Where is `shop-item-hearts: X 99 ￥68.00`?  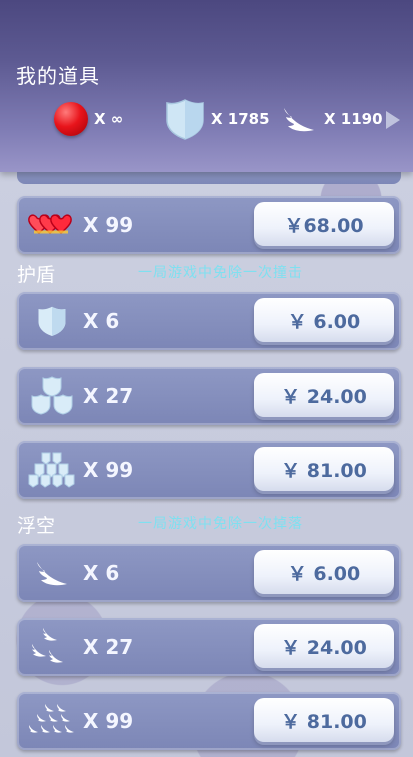 shop-item-hearts: X 99 ￥68.00 is located at coordinates (209, 225).